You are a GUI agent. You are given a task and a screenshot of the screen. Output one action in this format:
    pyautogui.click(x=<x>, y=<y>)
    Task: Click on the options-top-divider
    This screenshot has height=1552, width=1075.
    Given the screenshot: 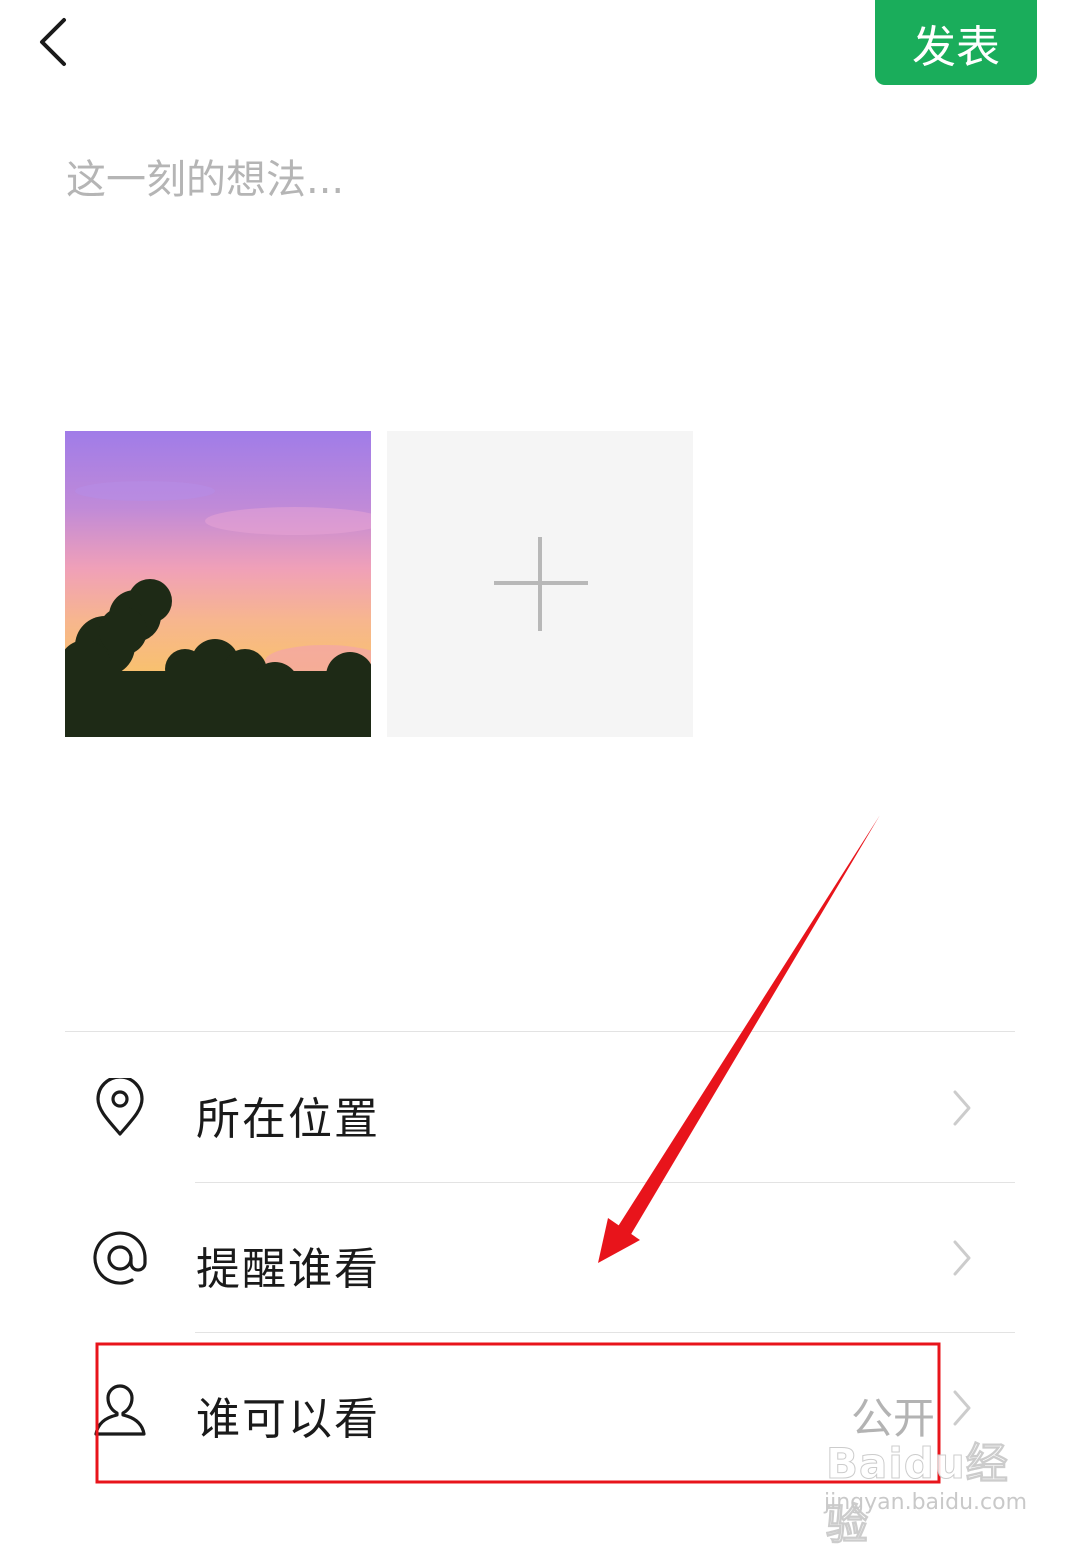 What is the action you would take?
    pyautogui.click(x=540, y=1031)
    